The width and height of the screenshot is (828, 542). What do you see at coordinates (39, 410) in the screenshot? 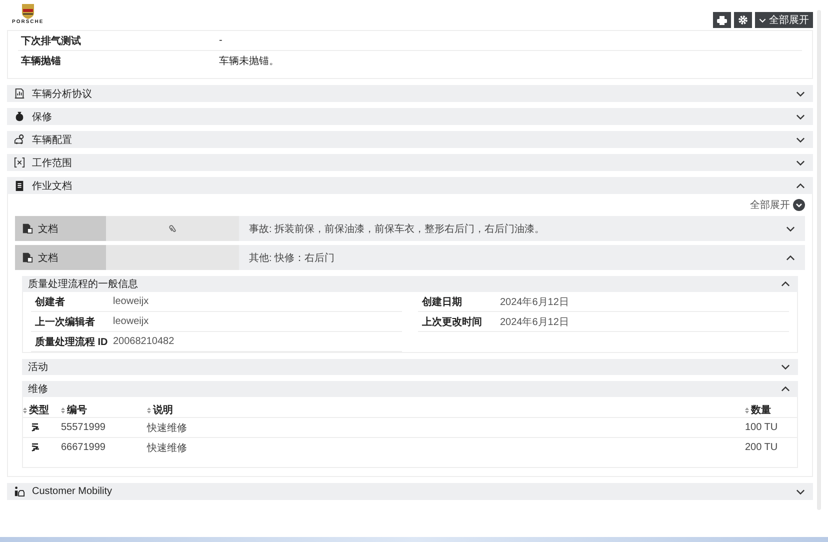
I see `column-header: 类型` at bounding box center [39, 410].